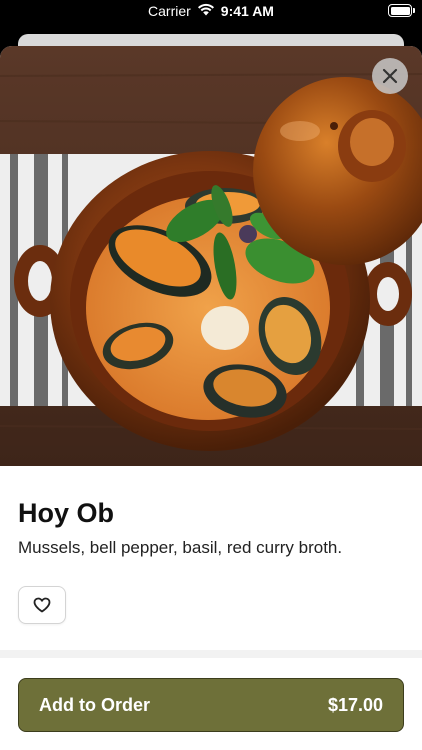 Image resolution: width=422 pixels, height=750 pixels. What do you see at coordinates (206, 11) in the screenshot?
I see `wifi-icon` at bounding box center [206, 11].